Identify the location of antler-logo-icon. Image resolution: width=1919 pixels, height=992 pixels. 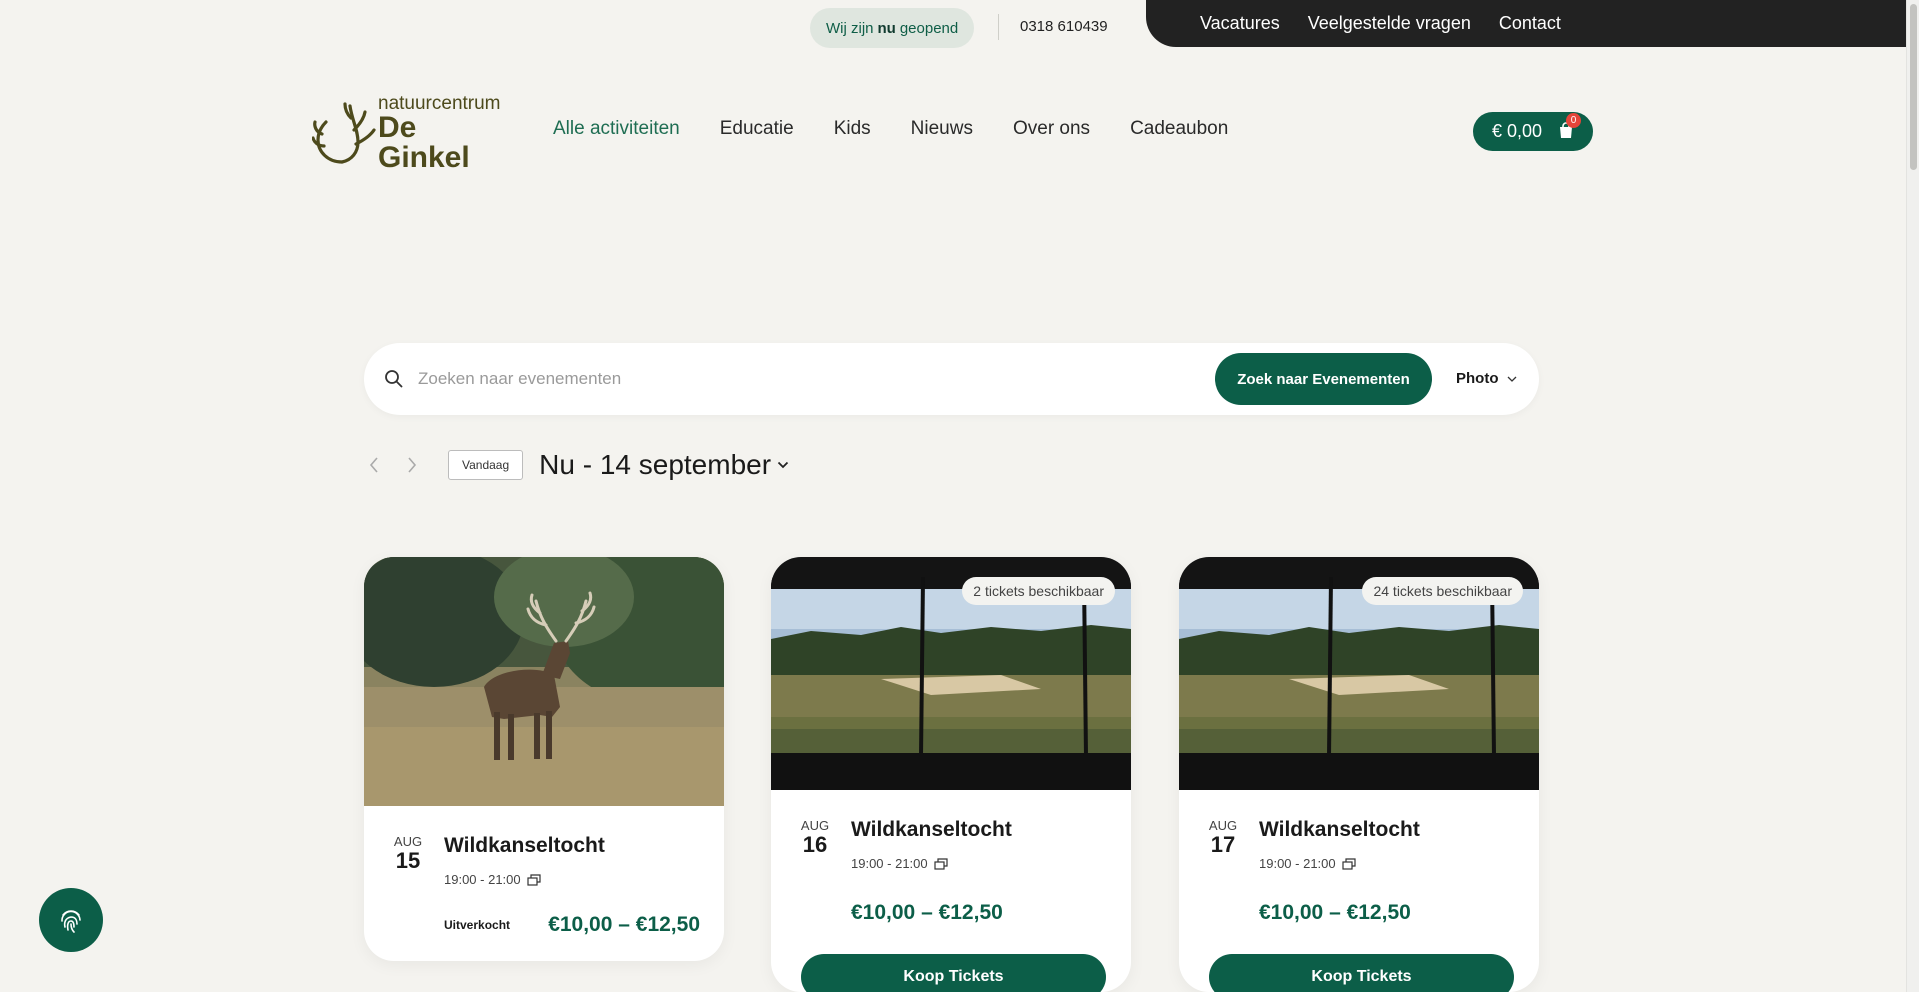
(344, 133).